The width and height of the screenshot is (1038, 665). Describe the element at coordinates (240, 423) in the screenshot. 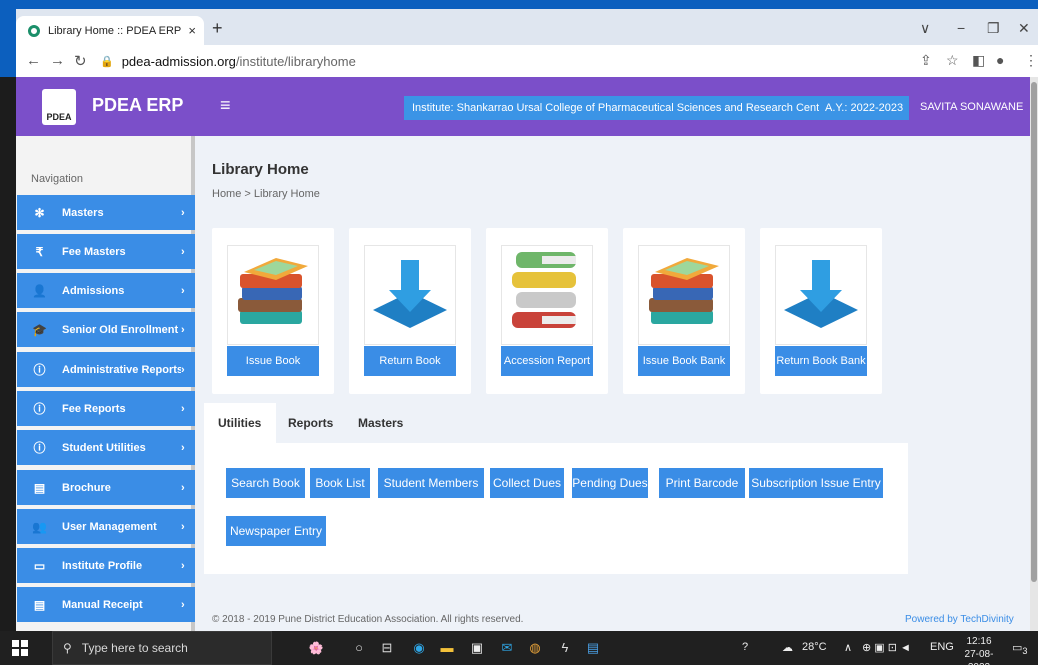

I see `tab-utilities: Utilities` at that location.